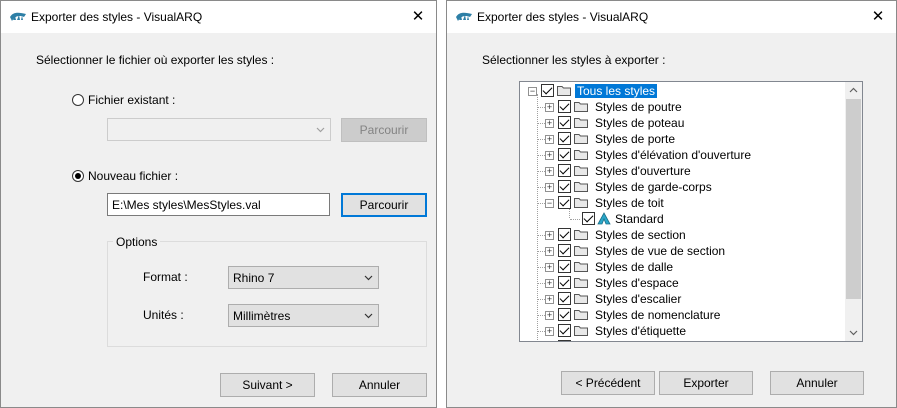  I want to click on tree-label: Standard, so click(639, 219).